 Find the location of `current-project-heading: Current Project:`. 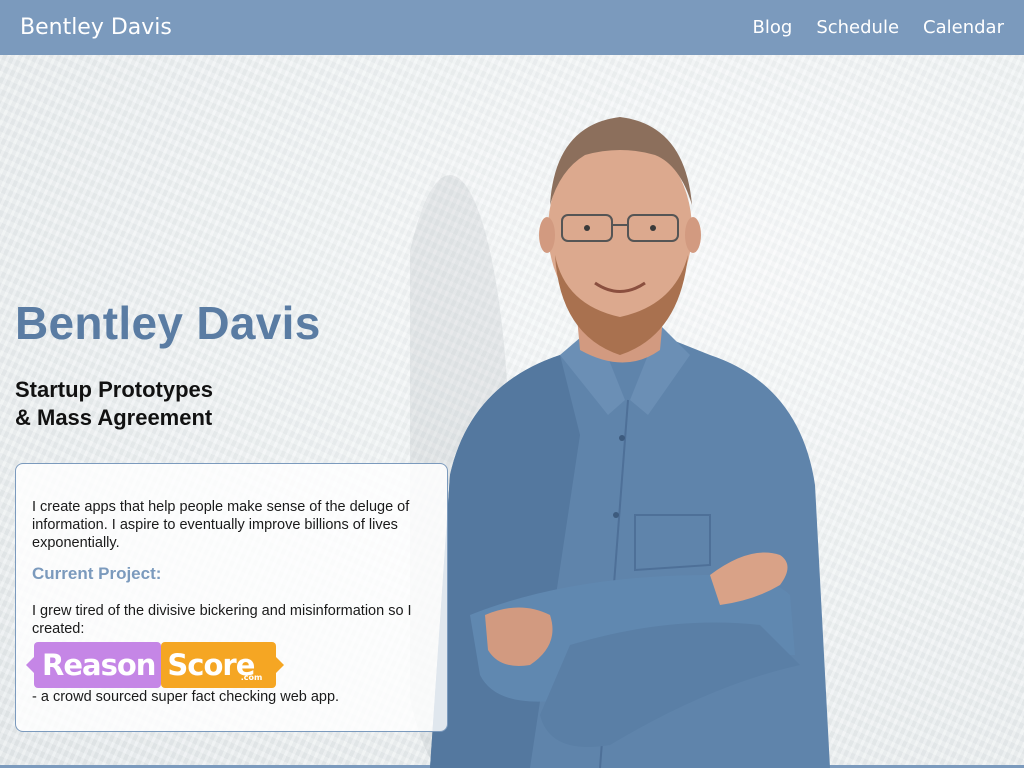

current-project-heading: Current Project: is located at coordinates (97, 573).